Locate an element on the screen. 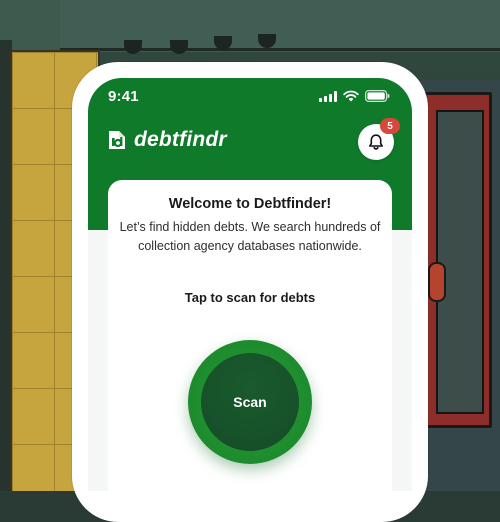 The height and width of the screenshot is (522, 500). status-icons is located at coordinates (354, 96).